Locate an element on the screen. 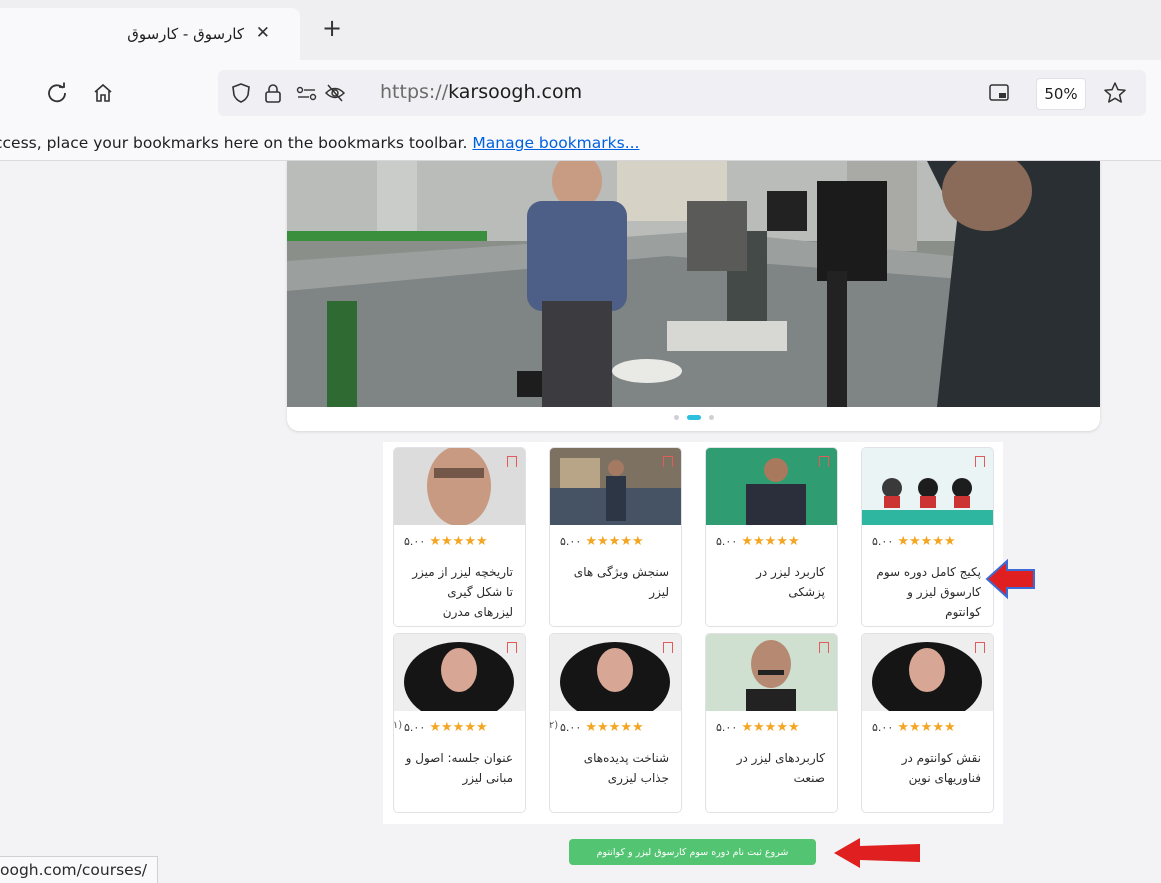 The width and height of the screenshot is (1161, 883). course-card: ۵.۰۰ ★★★★★ نقش کوانتوم در فناوریهای نوین is located at coordinates (927, 723).